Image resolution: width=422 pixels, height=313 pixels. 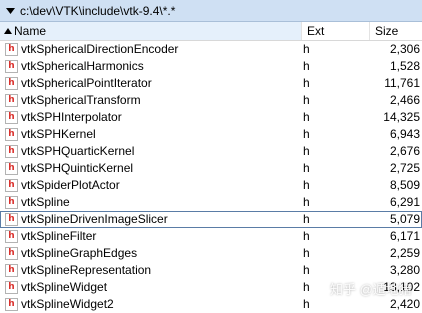 What do you see at coordinates (387, 31) in the screenshot?
I see `column-header-size-label: Size` at bounding box center [387, 31].